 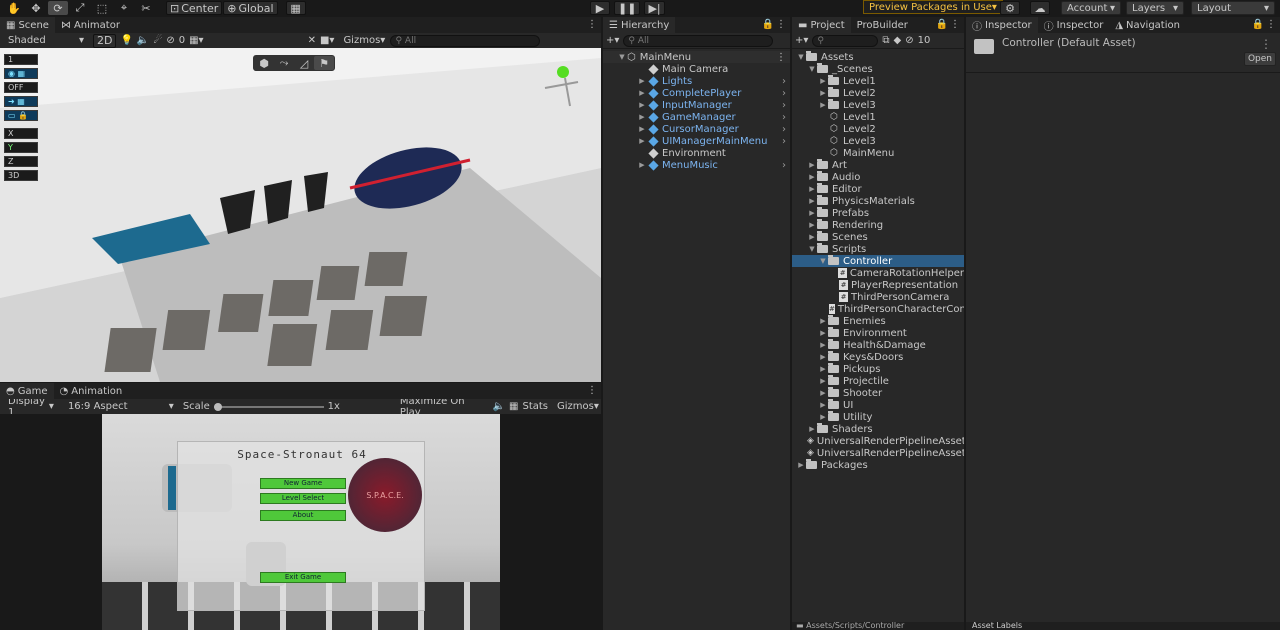 What do you see at coordinates (303, 498) in the screenshot?
I see `level-select-button: Level Select` at bounding box center [303, 498].